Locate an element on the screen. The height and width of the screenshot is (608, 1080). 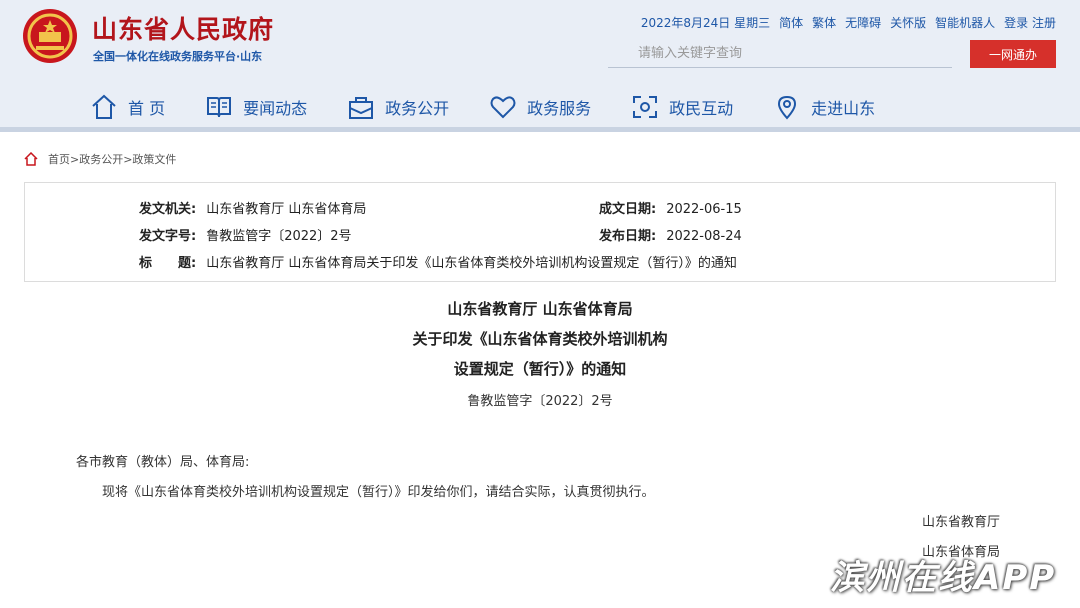
nav-label: 首 页 is located at coordinates (147, 108).